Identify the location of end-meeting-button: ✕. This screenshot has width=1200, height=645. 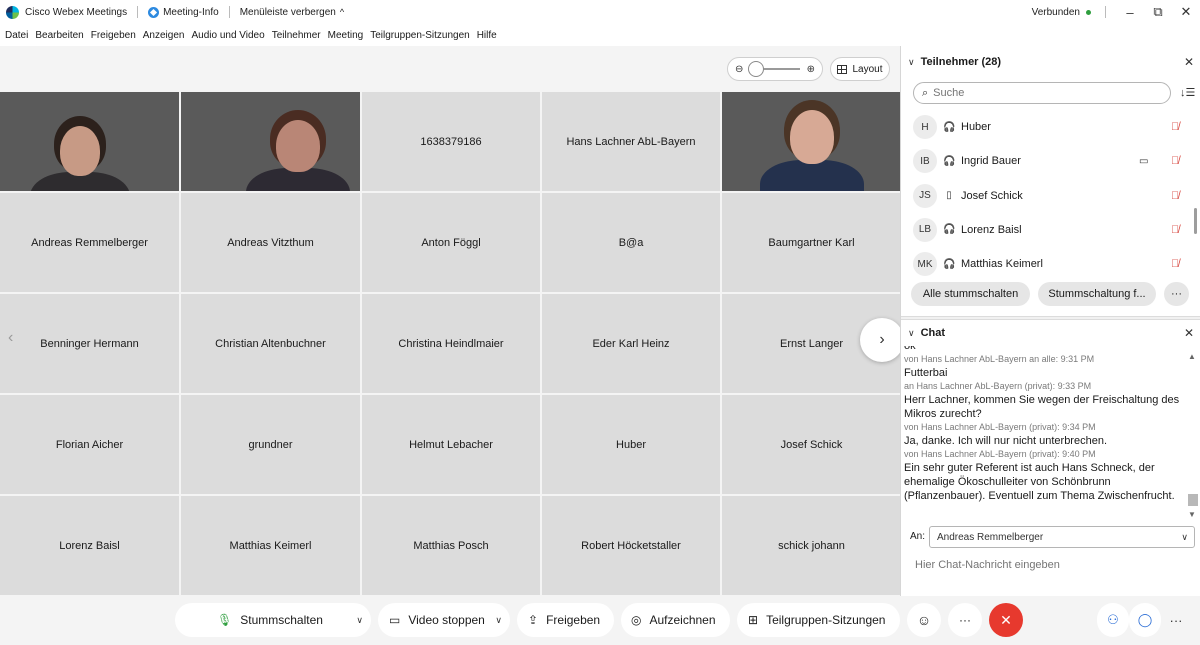
(1006, 620).